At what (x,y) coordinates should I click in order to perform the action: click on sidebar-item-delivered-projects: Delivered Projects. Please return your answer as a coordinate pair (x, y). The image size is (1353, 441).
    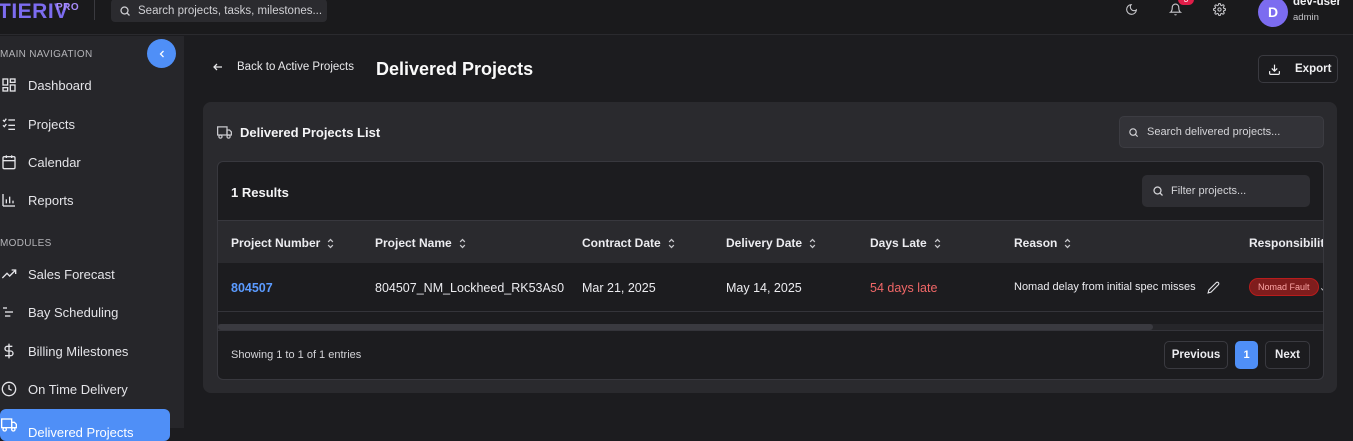
    Looking at the image, I should click on (85, 425).